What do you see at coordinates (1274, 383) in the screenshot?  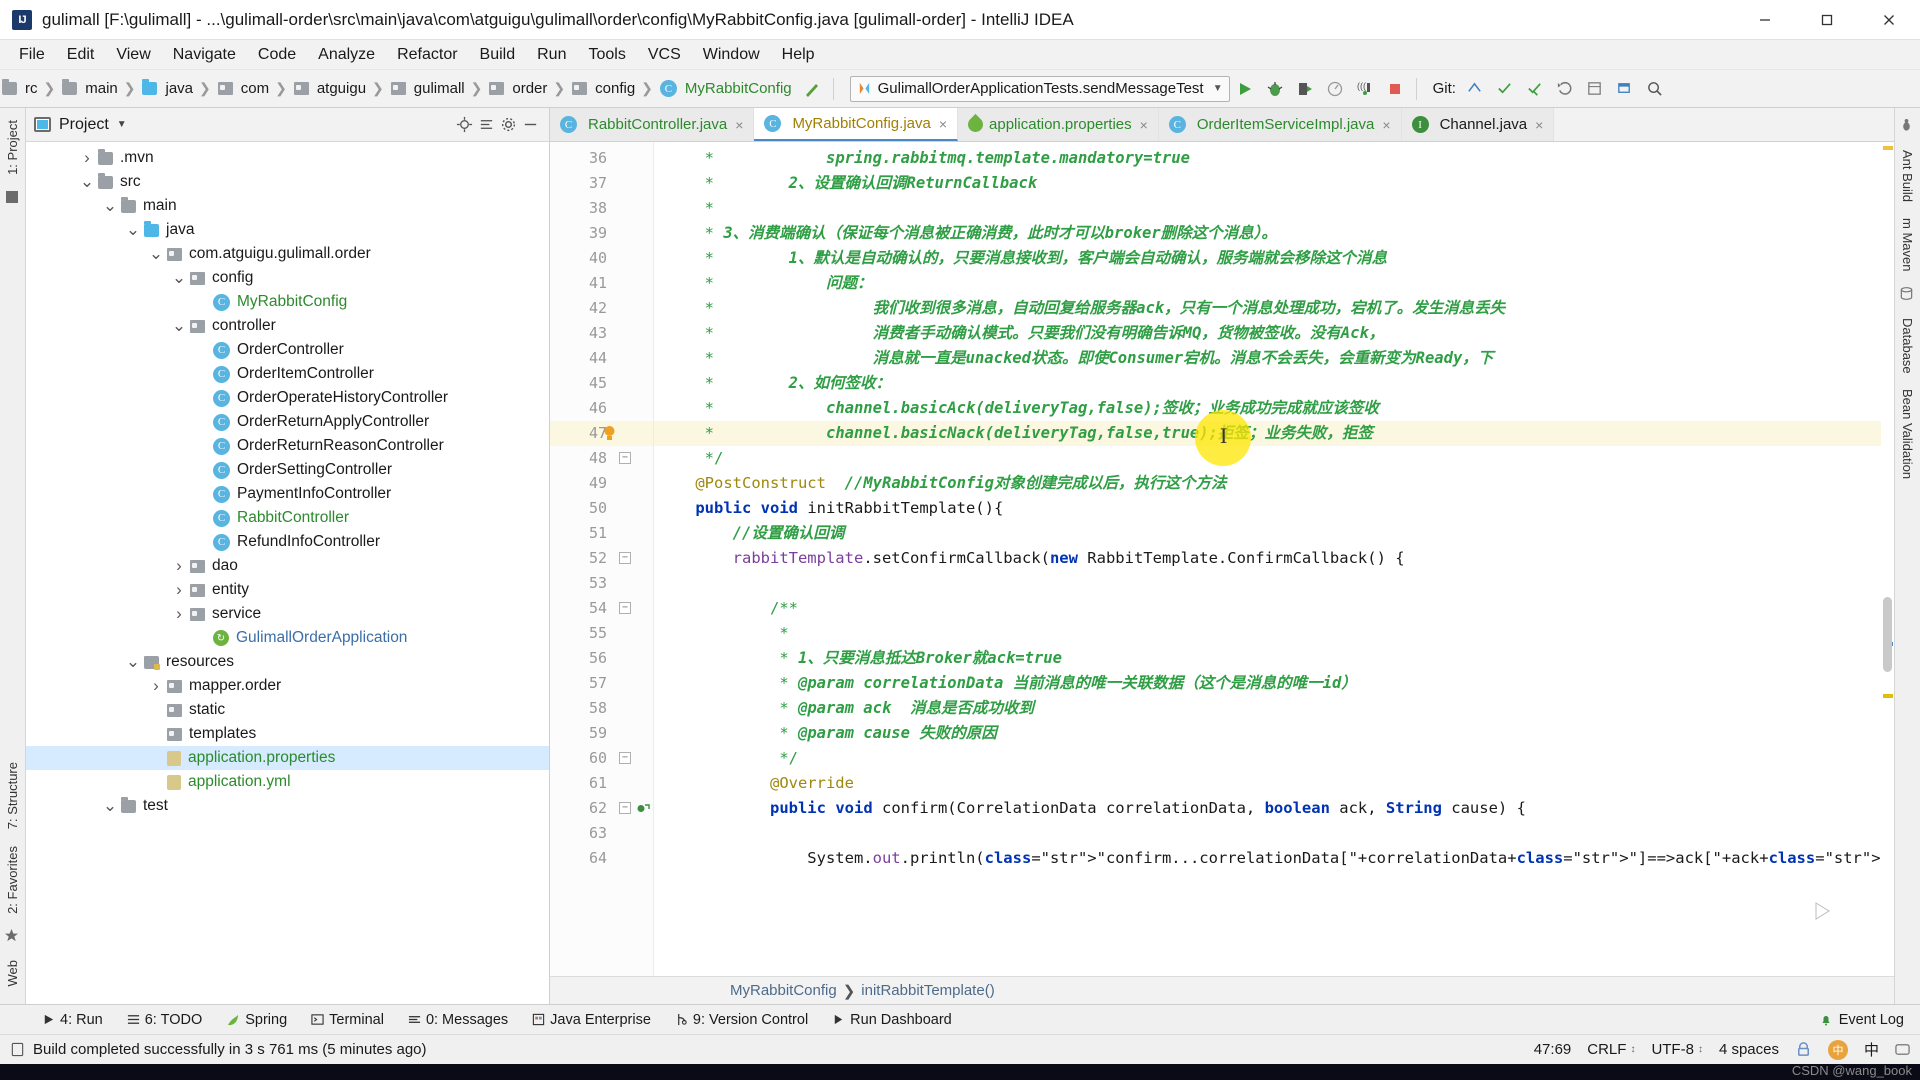 I see `code-line: * 2、如何签收：` at bounding box center [1274, 383].